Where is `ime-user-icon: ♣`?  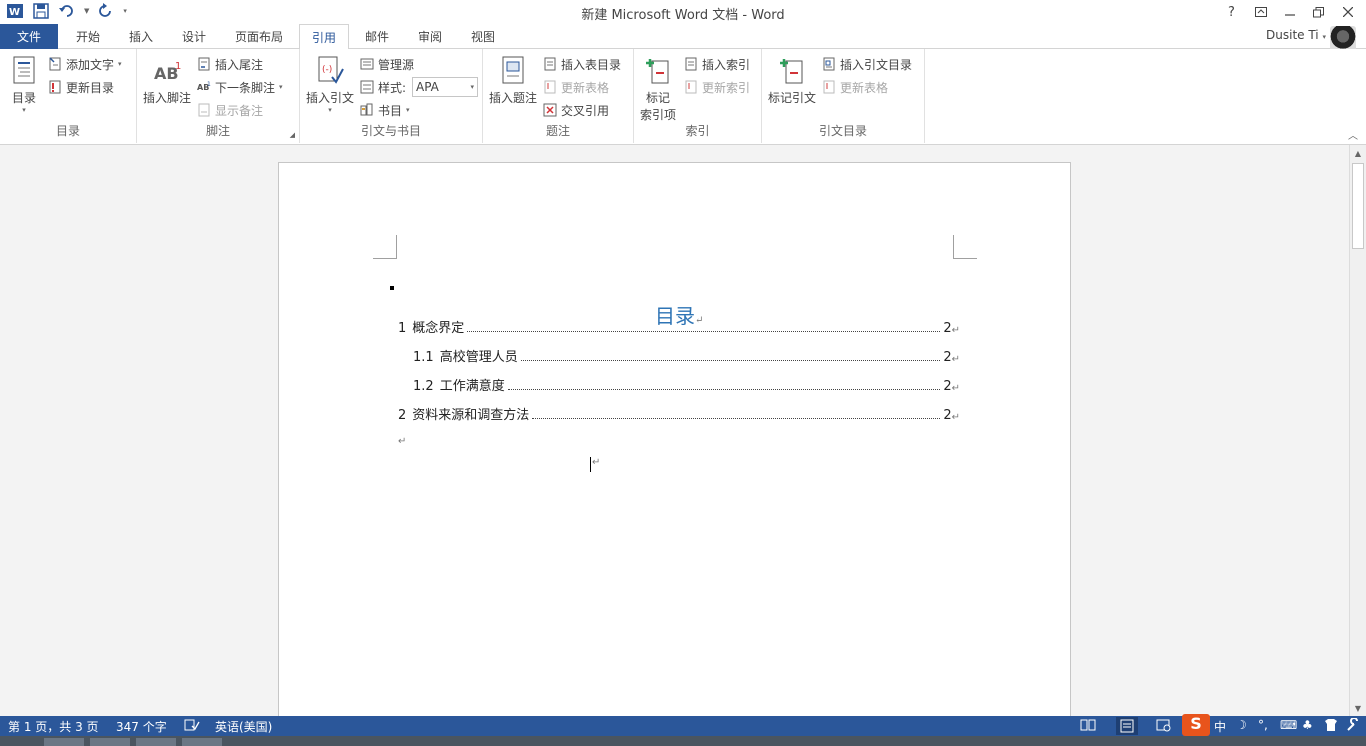 ime-user-icon: ♣ is located at coordinates (1307, 725).